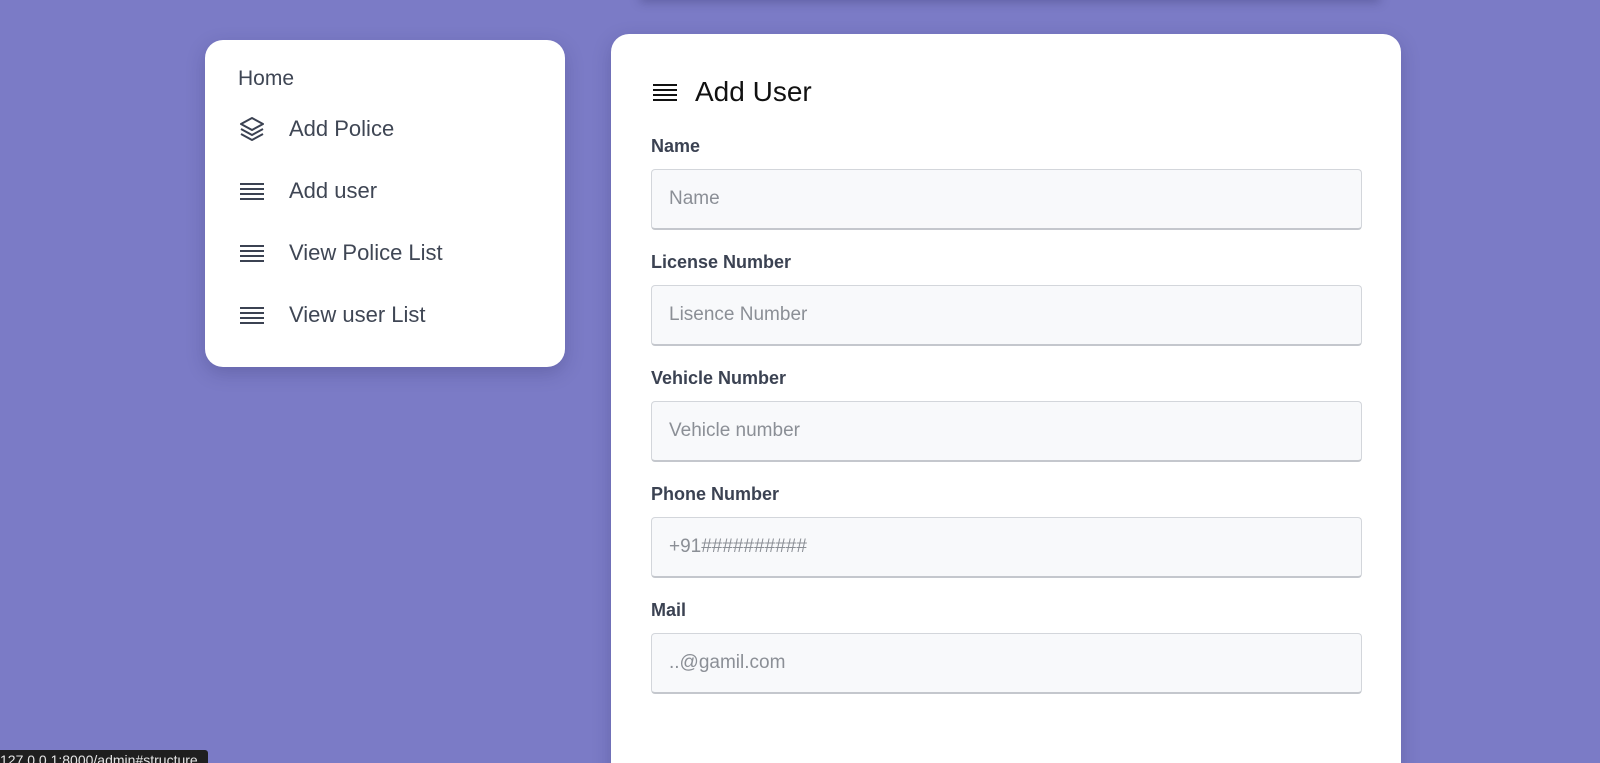 The image size is (1600, 763). I want to click on sidebar-item-label: Add Police, so click(342, 128).